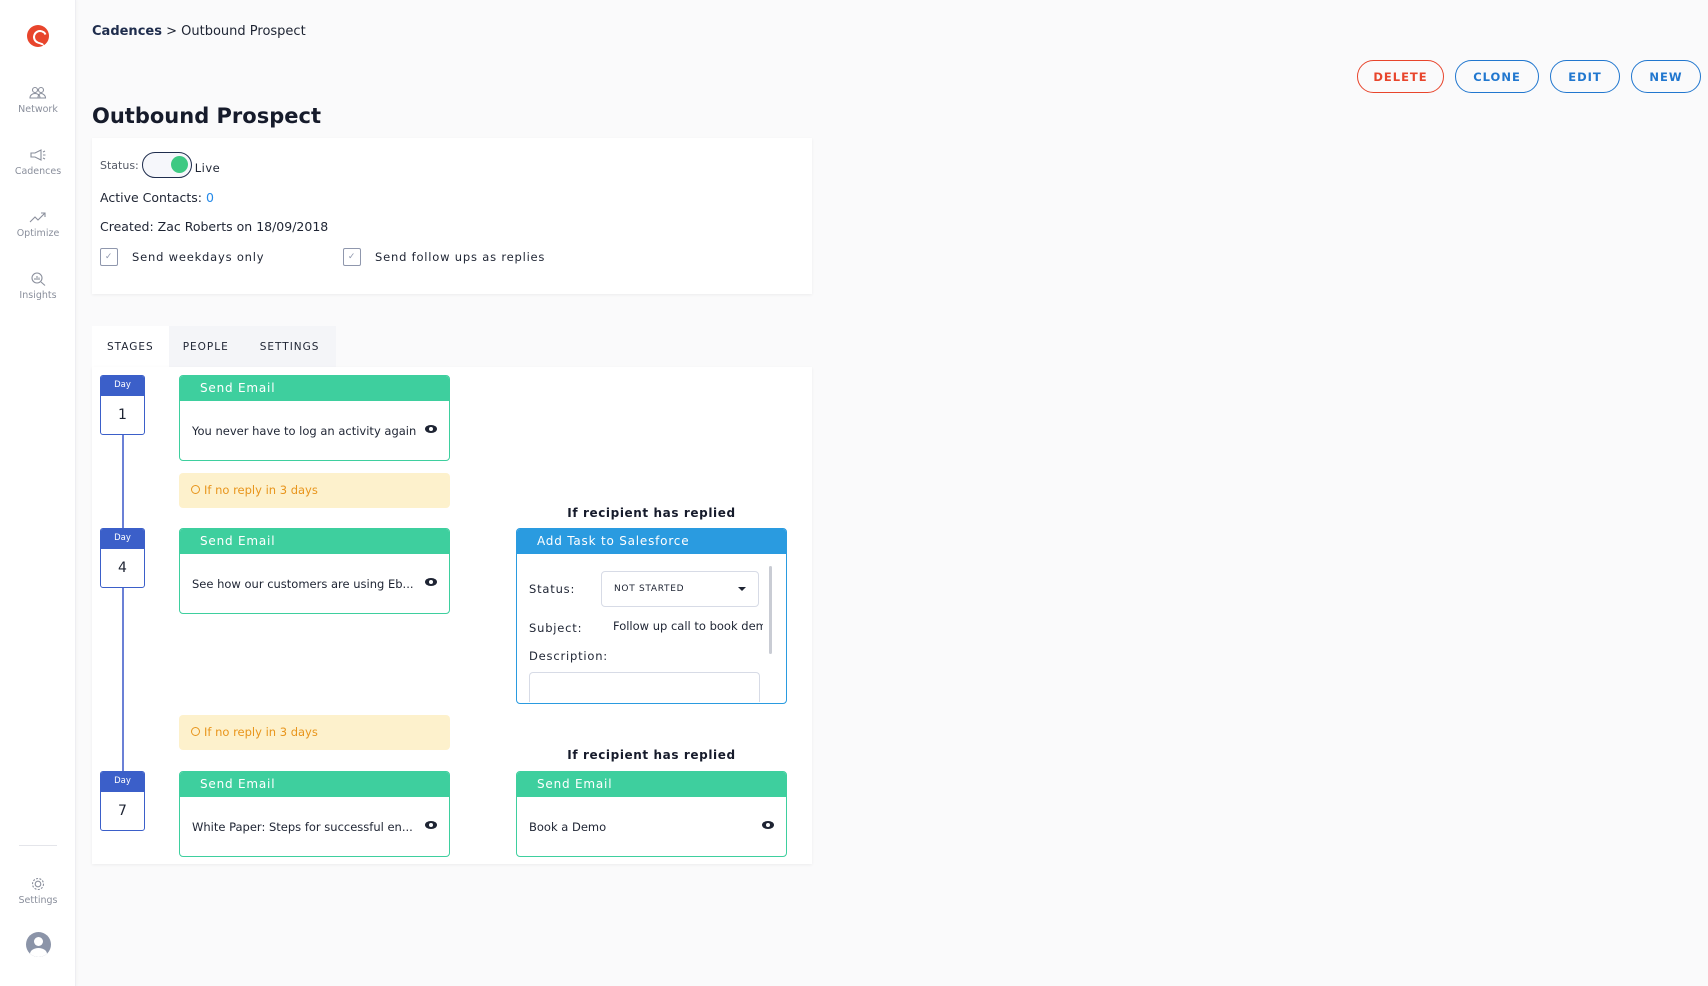  I want to click on day-badge: Day 4, so click(122, 558).